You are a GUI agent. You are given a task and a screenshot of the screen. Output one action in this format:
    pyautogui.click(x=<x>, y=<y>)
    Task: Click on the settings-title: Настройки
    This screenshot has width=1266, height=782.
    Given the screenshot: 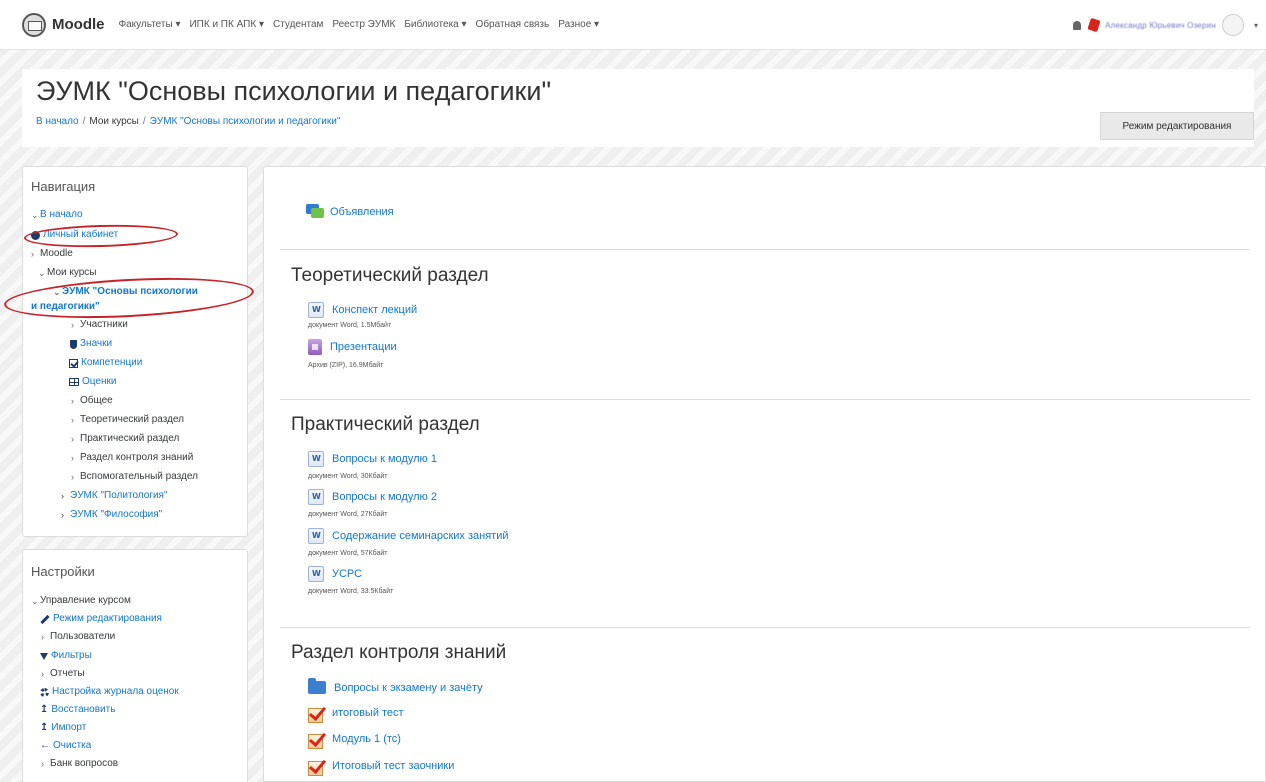 What is the action you would take?
    pyautogui.click(x=63, y=571)
    